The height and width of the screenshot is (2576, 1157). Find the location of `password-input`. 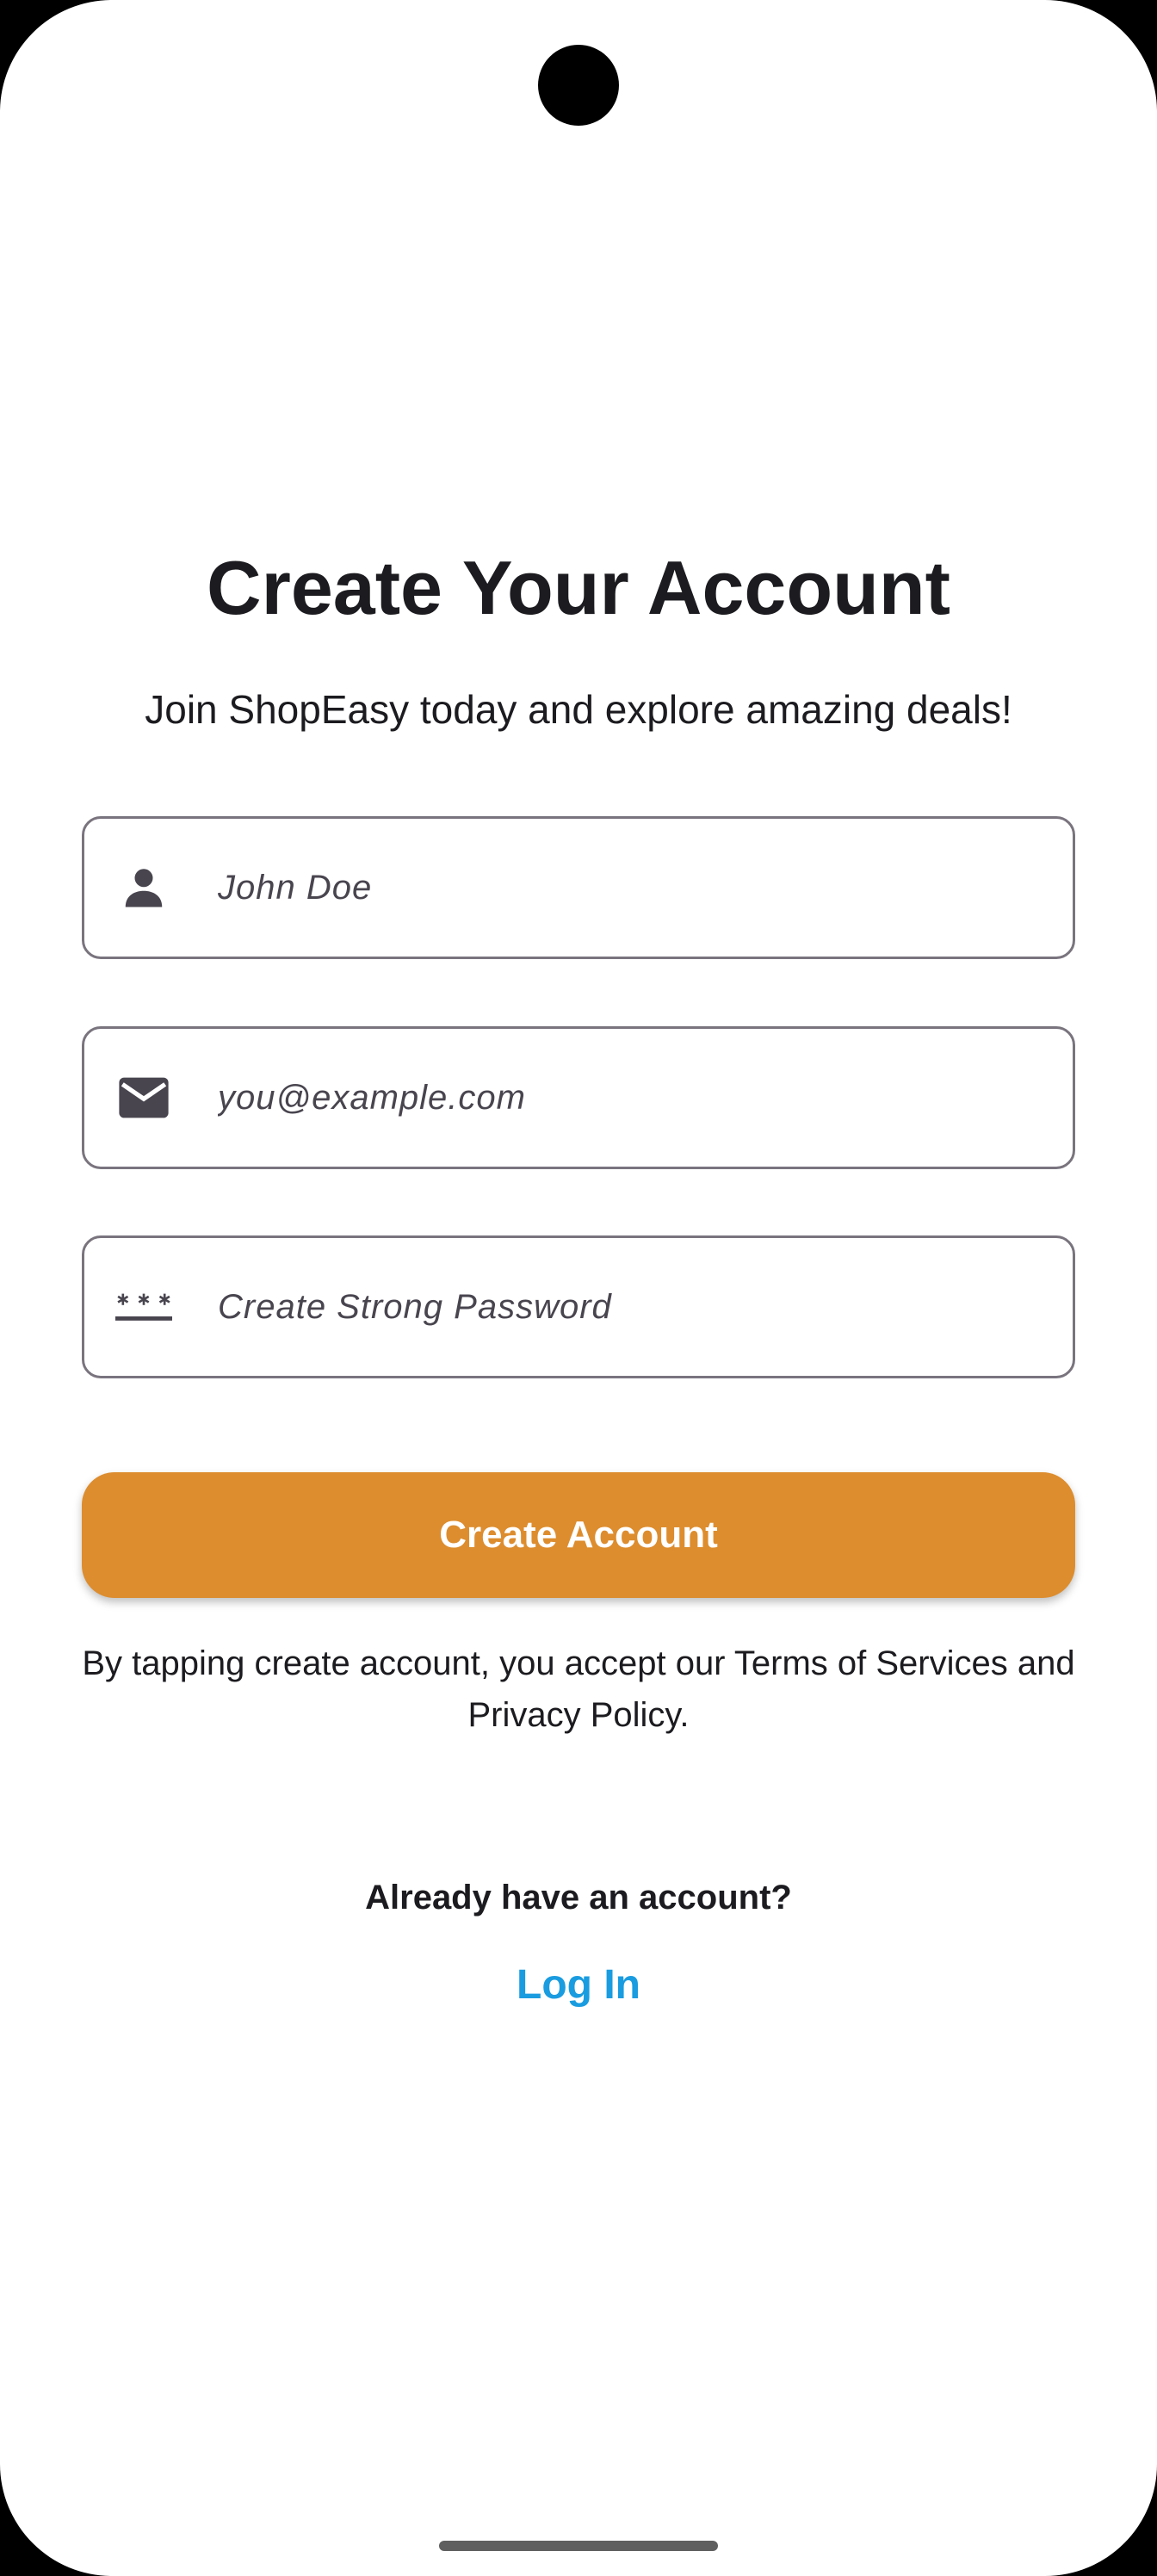

password-input is located at coordinates (632, 1307).